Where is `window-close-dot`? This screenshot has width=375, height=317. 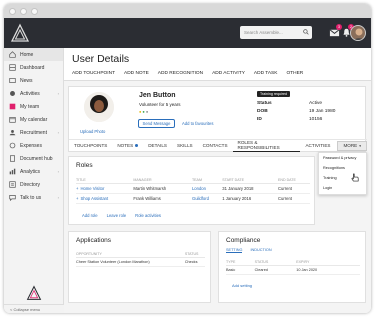 window-close-dot is located at coordinates (12, 11).